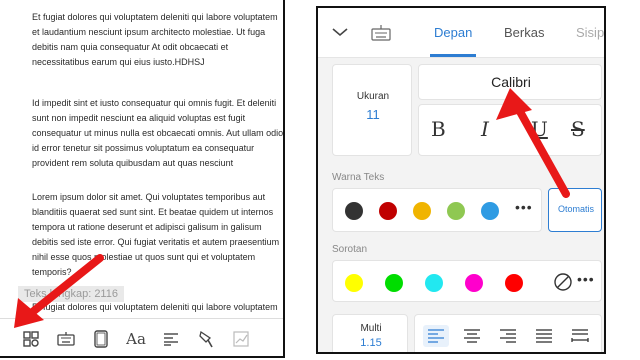  I want to click on text-color-label: Warna Teks, so click(358, 177).